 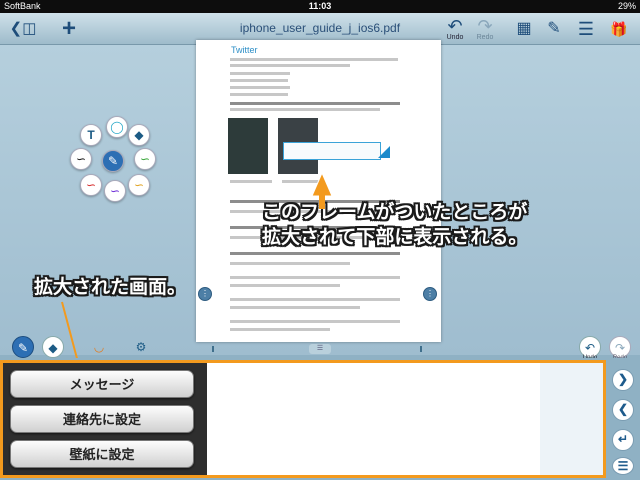 What do you see at coordinates (455, 37) in the screenshot?
I see `undo-label: Undo` at bounding box center [455, 37].